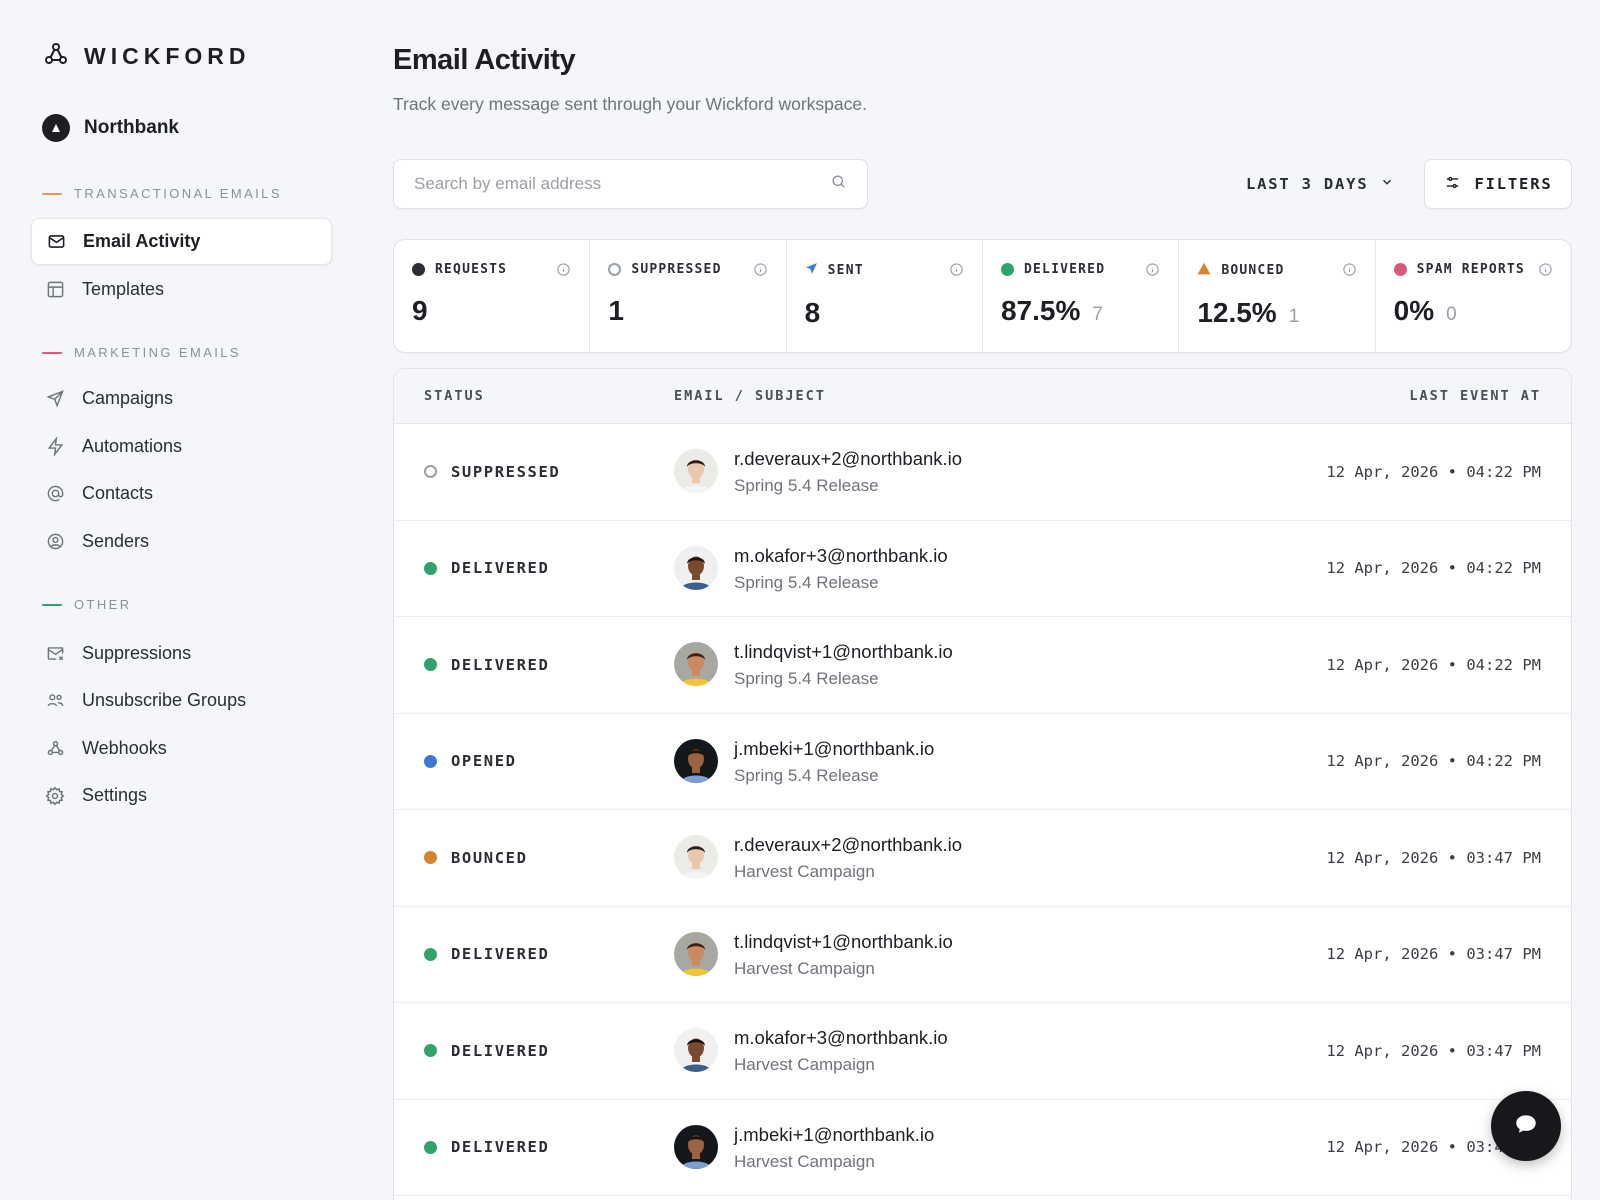  What do you see at coordinates (181, 748) in the screenshot?
I see `sidebar-item-webhooks: Webhooks` at bounding box center [181, 748].